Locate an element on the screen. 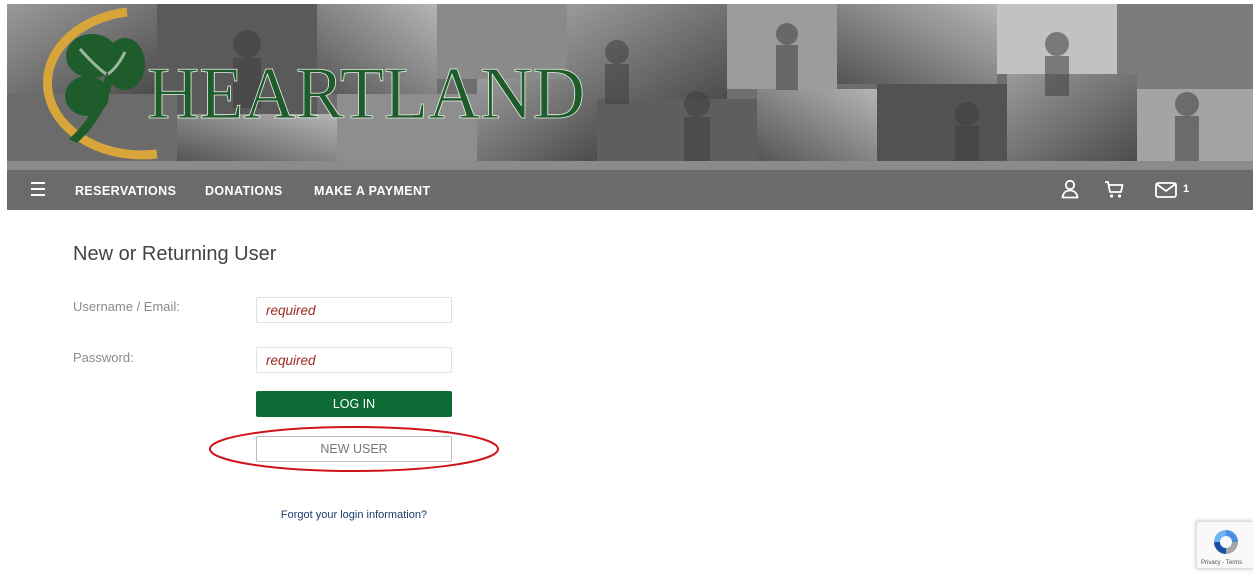 The width and height of the screenshot is (1253, 578). message-count-badge: 1 is located at coordinates (1186, 189).